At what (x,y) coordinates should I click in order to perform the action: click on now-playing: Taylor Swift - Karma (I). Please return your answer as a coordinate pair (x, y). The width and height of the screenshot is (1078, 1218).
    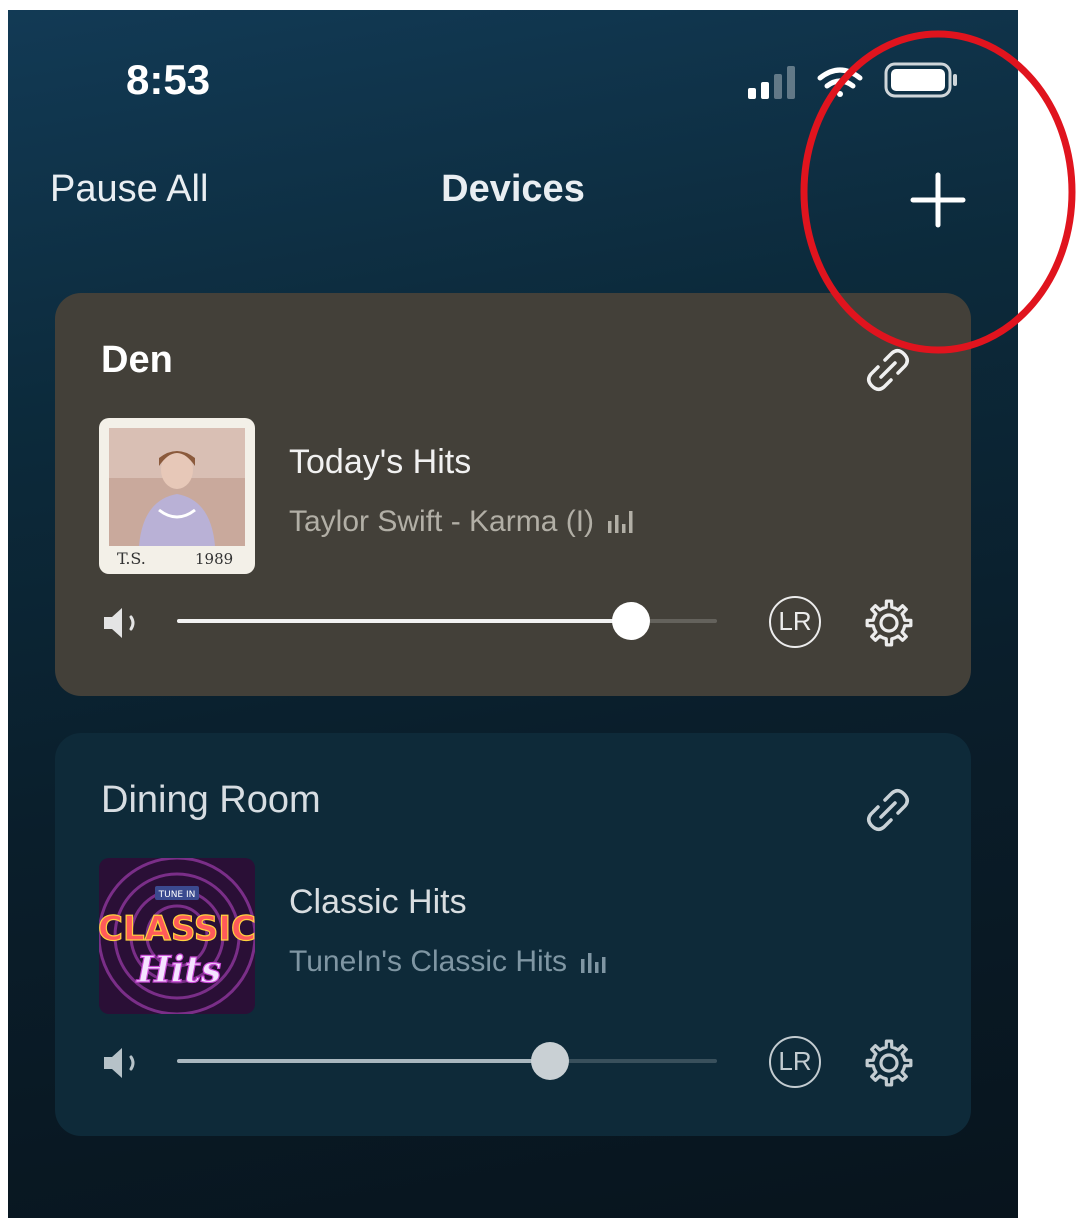
    Looking at the image, I should click on (442, 521).